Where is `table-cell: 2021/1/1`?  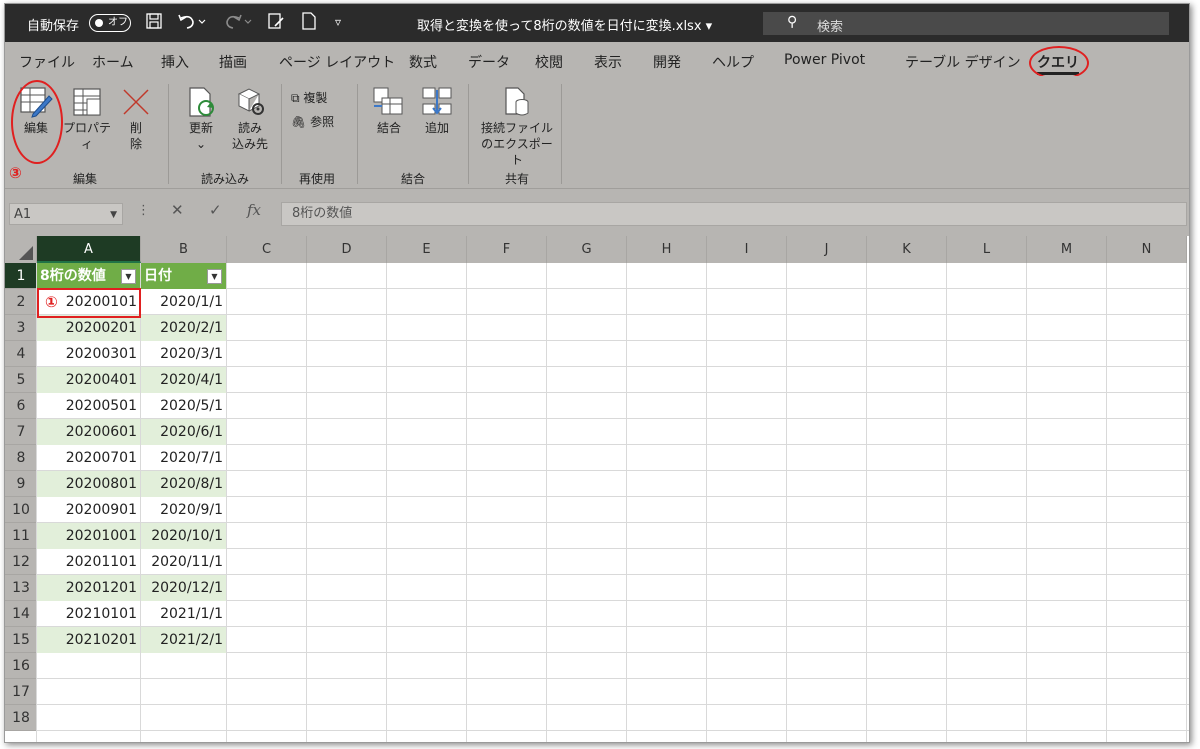 table-cell: 2021/1/1 is located at coordinates (183, 614).